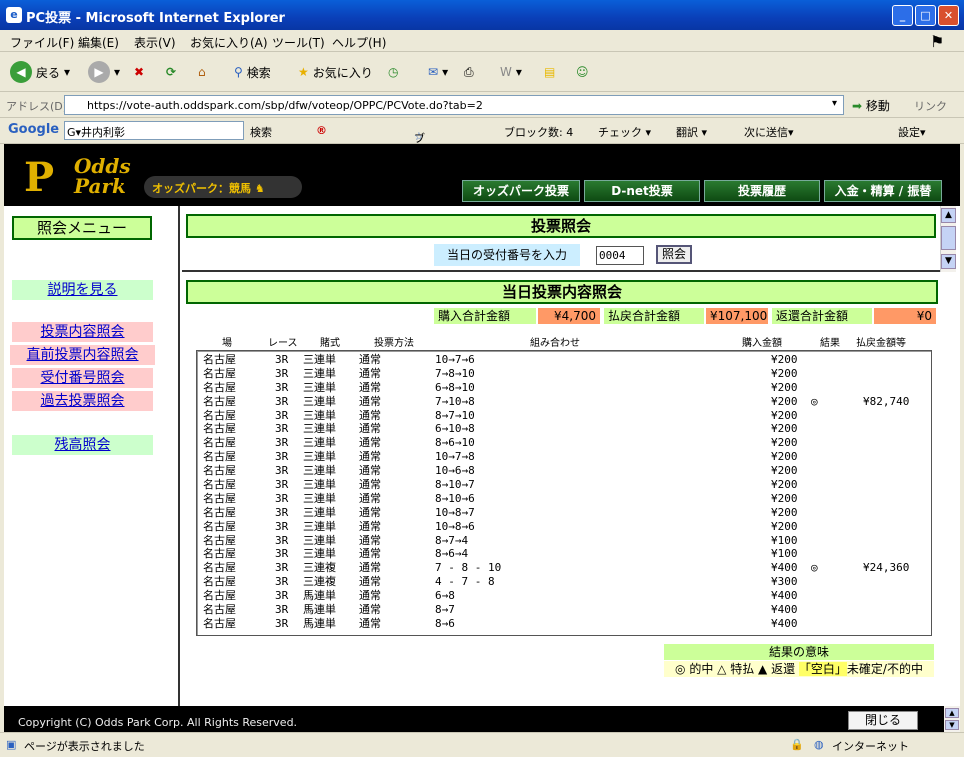  I want to click on print-button: ⎙, so click(469, 72).